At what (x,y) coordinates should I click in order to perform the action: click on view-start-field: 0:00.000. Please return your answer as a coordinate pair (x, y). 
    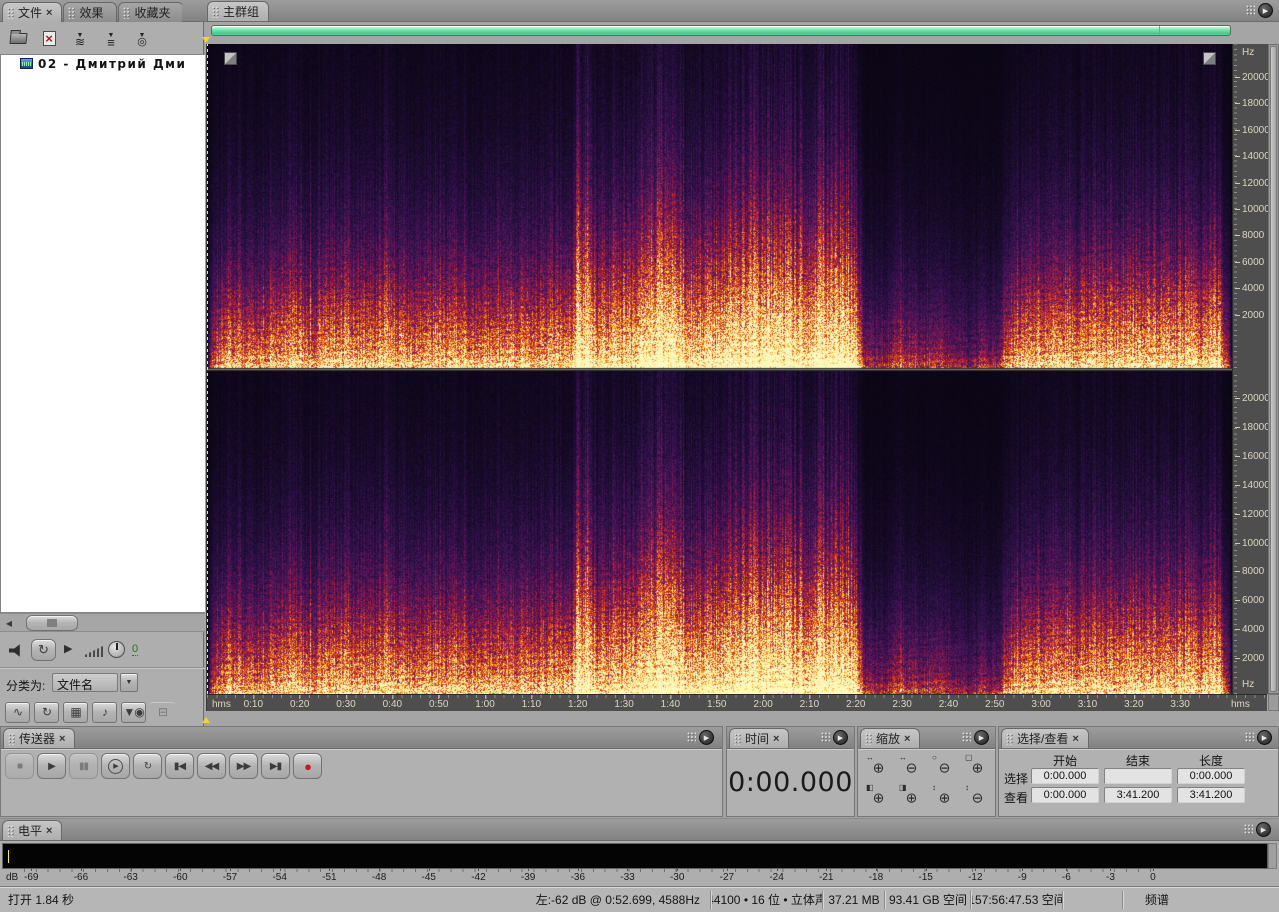
    Looking at the image, I should click on (1065, 795).